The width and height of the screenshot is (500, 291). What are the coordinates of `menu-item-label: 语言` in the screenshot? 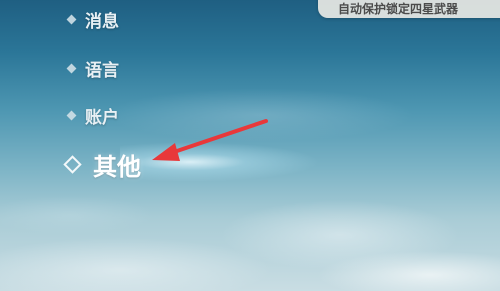 It's located at (102, 71).